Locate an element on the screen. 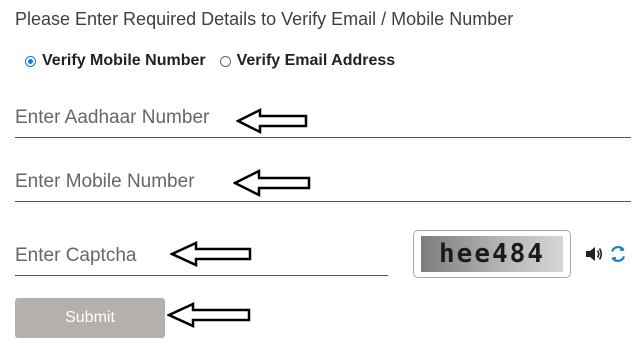 The image size is (643, 352). aadhaar-input is located at coordinates (323, 118).